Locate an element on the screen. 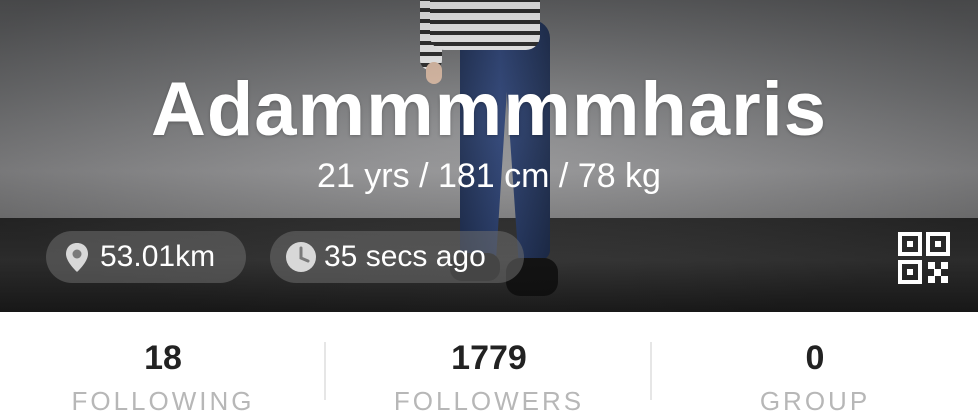 The height and width of the screenshot is (416, 978). last-active-value: 35 secs ago is located at coordinates (405, 256).